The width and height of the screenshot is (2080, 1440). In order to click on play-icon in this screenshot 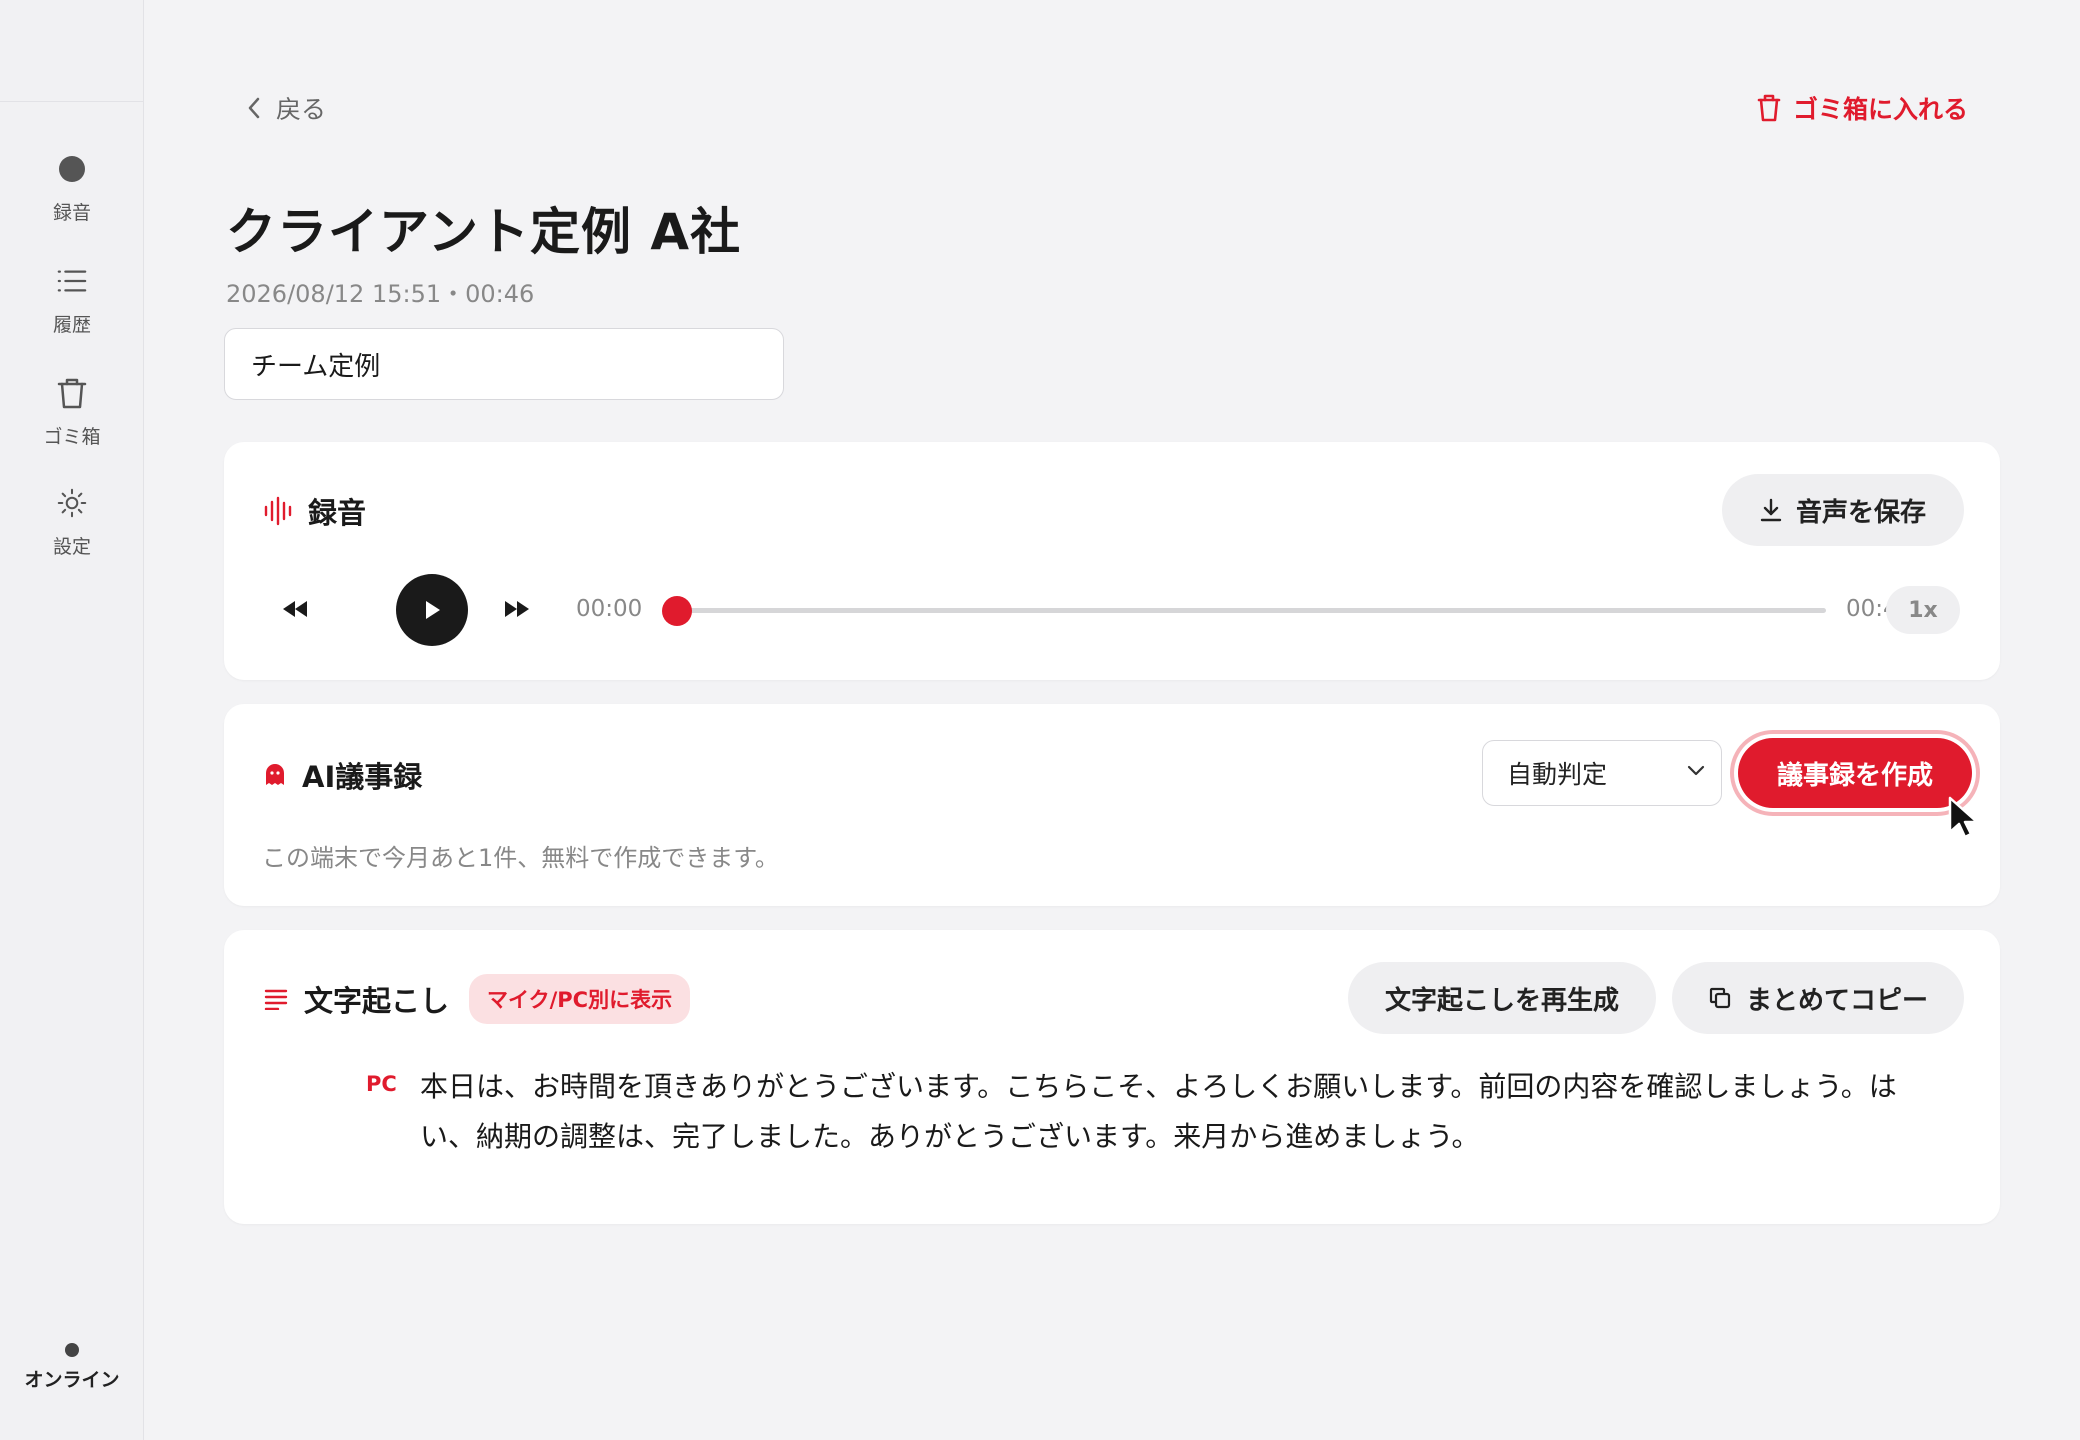, I will do `click(433, 610)`.